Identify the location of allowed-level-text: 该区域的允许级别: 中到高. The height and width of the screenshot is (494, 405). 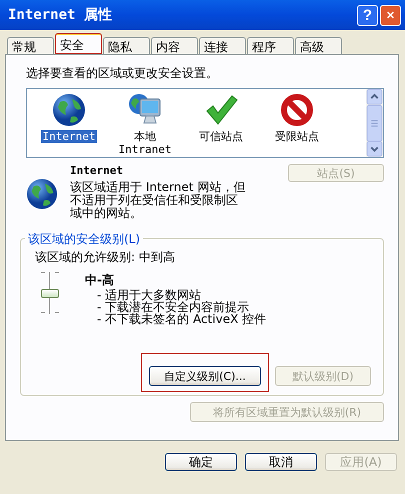
(105, 257).